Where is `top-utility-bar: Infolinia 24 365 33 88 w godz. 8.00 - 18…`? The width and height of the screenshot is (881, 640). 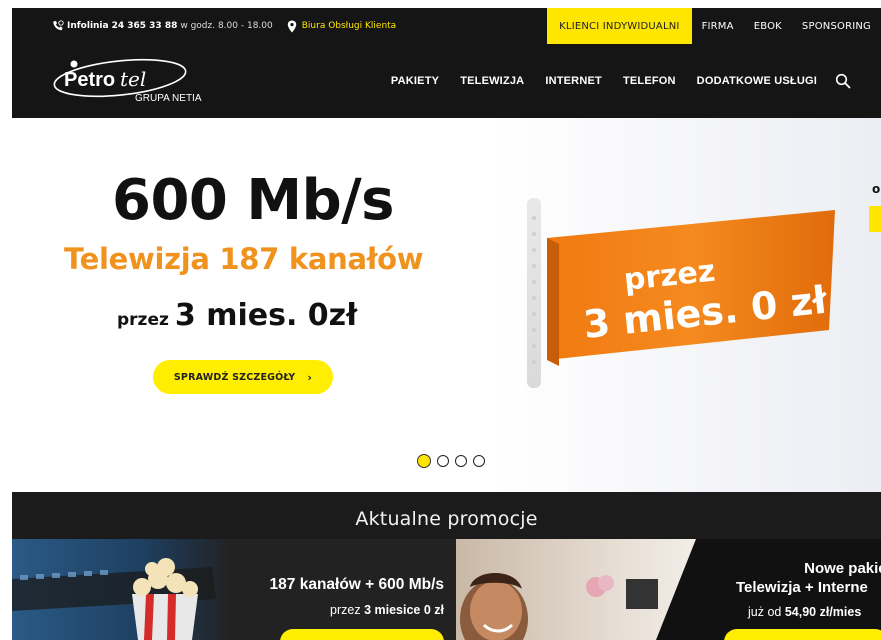
top-utility-bar: Infolinia 24 365 33 88 w godz. 8.00 - 18… is located at coordinates (446, 26).